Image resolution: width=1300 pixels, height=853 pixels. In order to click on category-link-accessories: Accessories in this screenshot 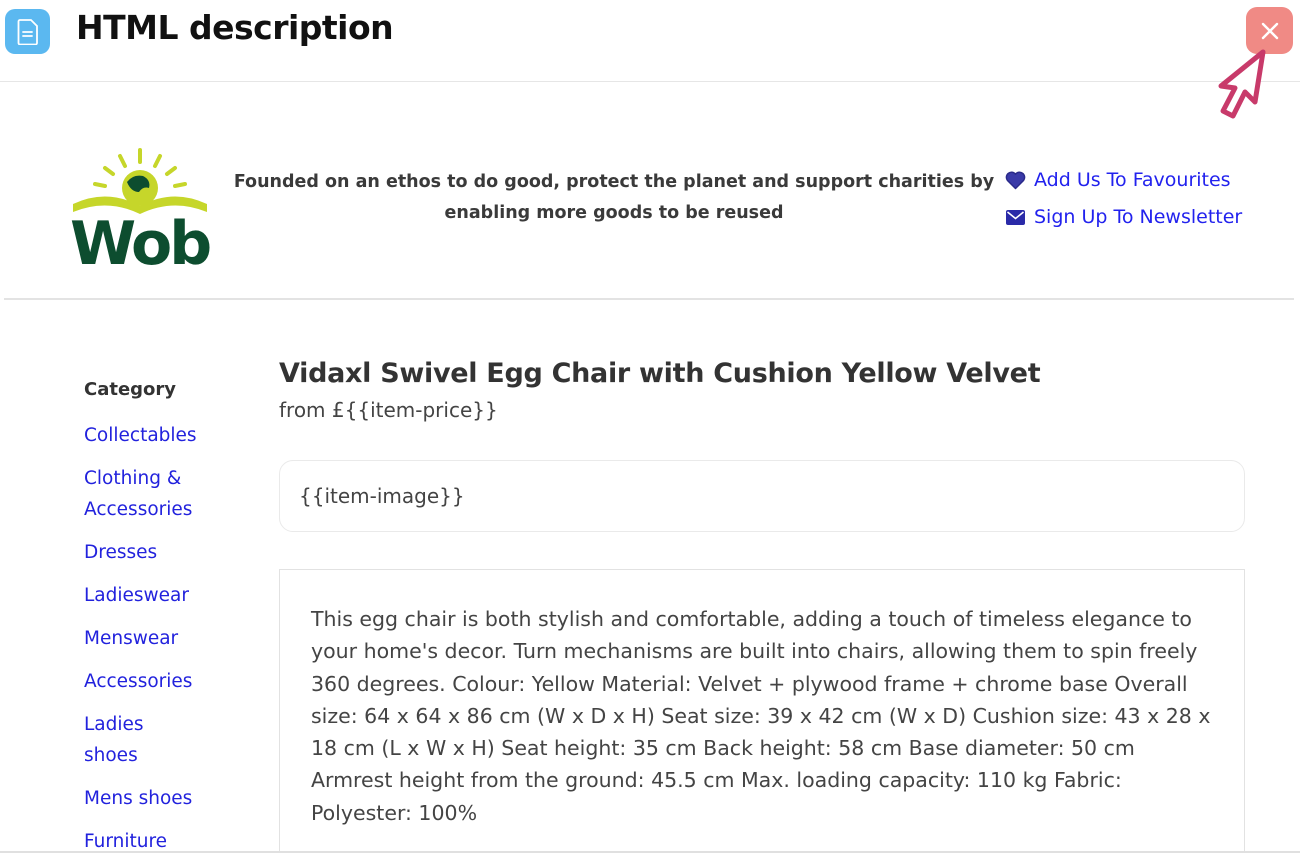, I will do `click(164, 681)`.